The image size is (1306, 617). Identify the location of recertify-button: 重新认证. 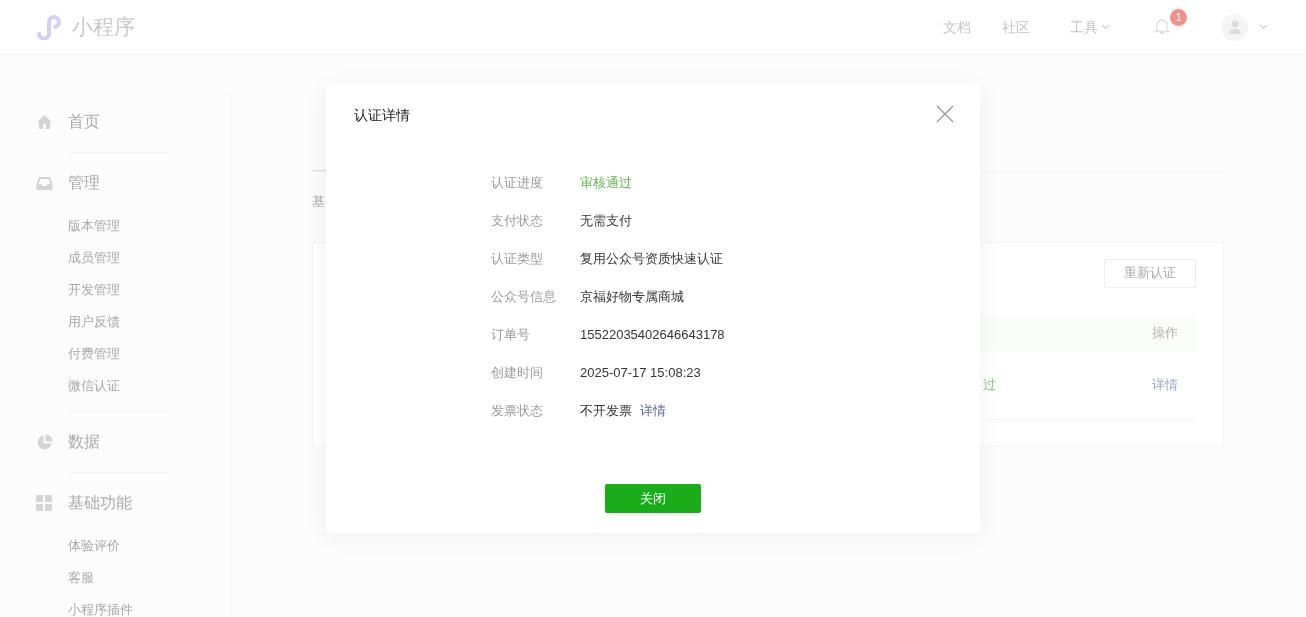
(1150, 273).